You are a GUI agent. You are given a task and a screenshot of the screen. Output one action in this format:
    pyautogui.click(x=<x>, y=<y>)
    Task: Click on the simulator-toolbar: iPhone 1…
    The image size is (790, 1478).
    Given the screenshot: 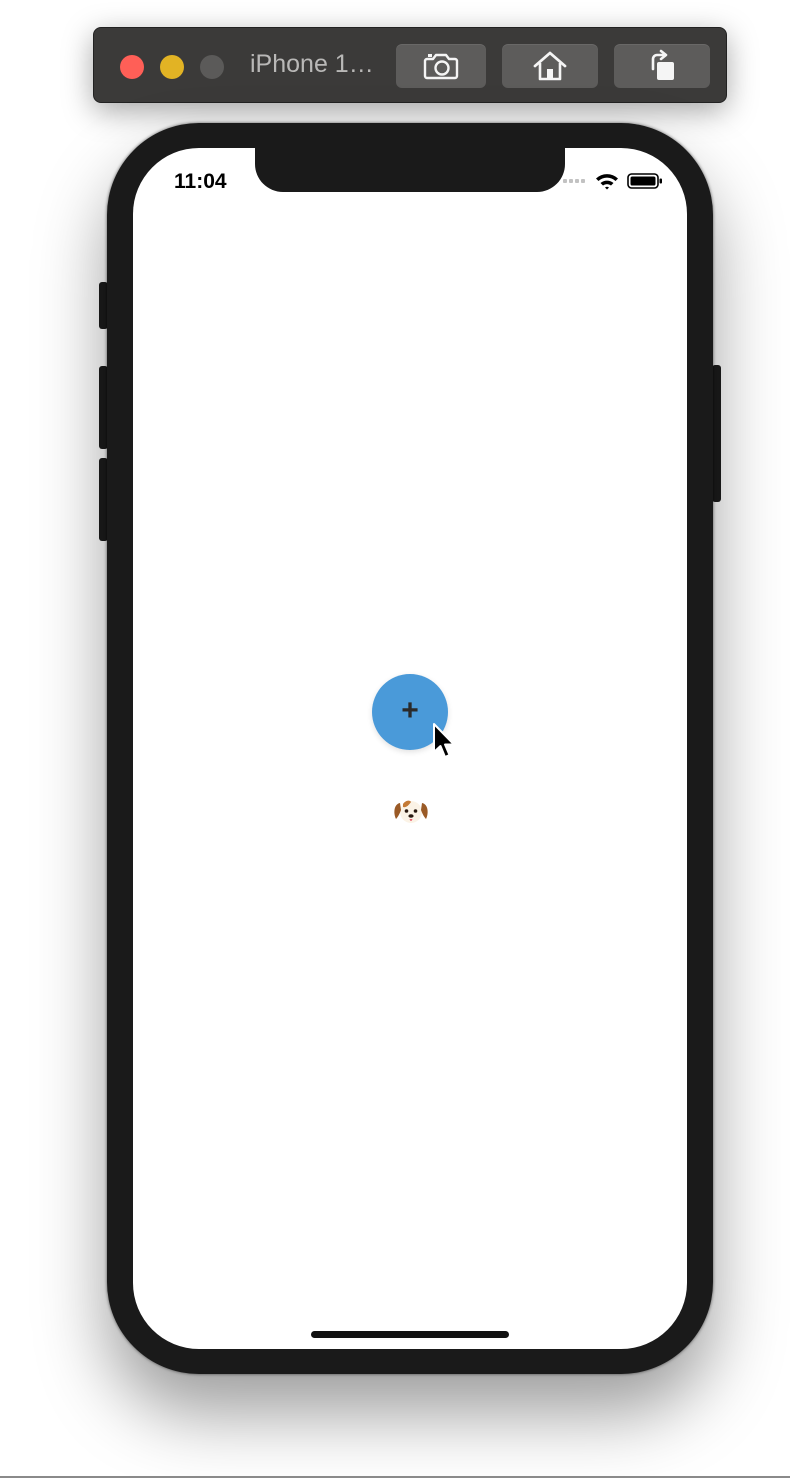 What is the action you would take?
    pyautogui.click(x=410, y=65)
    